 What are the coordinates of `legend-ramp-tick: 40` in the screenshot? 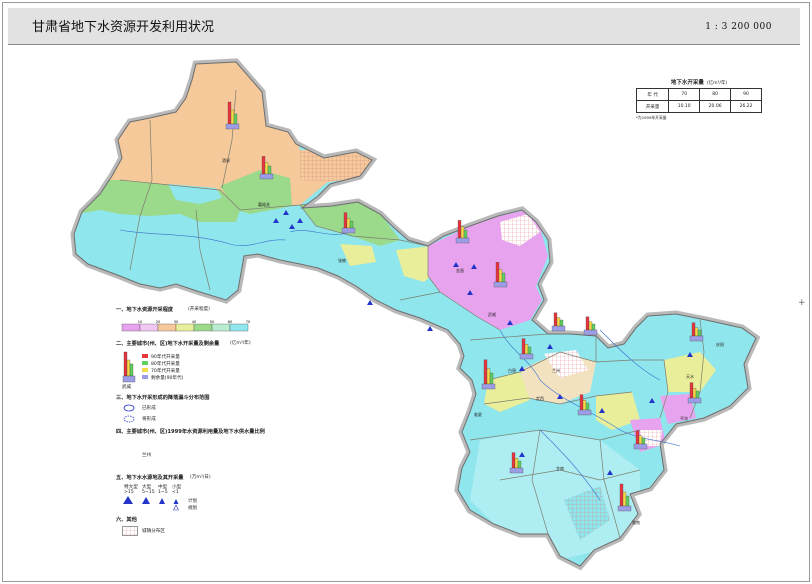 It's located at (194, 322).